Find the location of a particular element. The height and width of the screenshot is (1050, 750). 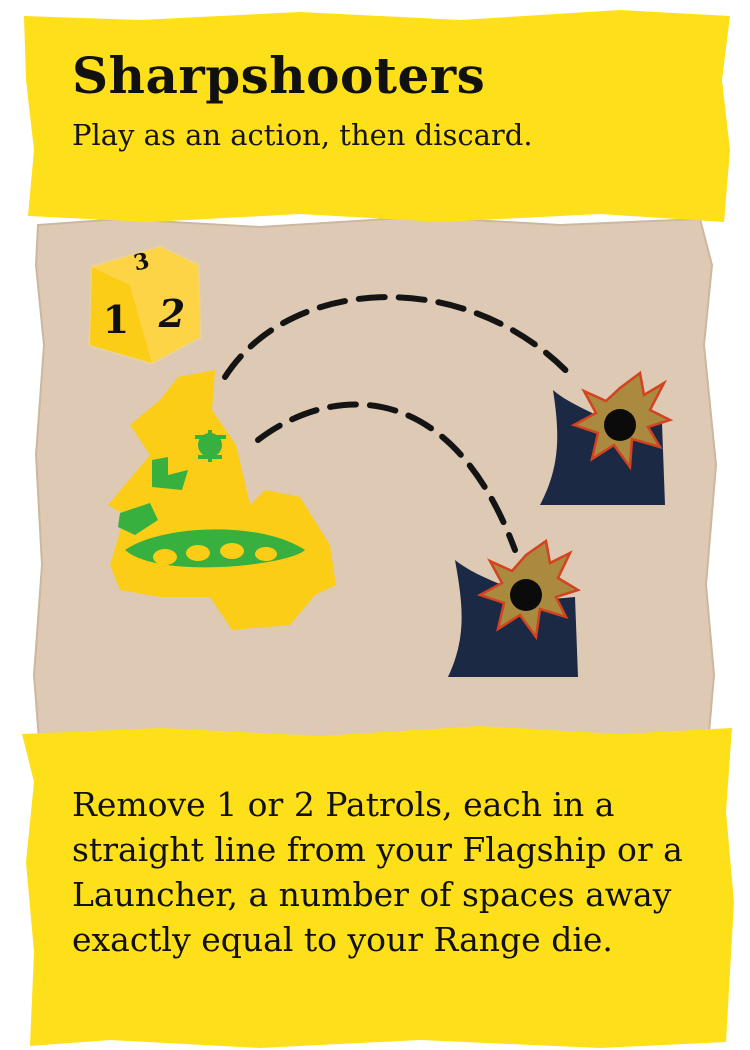

die-face-left: 1 is located at coordinates (116, 319).